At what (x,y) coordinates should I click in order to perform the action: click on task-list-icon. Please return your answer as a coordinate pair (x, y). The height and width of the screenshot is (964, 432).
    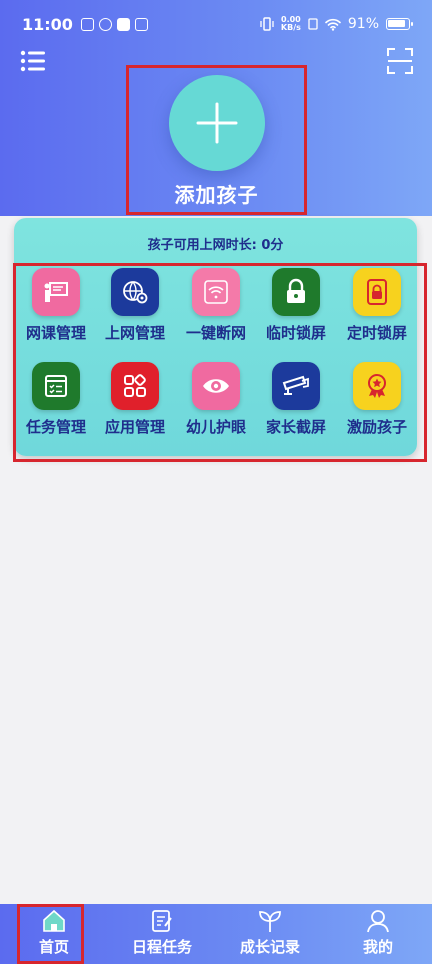
    Looking at the image, I should click on (56, 386).